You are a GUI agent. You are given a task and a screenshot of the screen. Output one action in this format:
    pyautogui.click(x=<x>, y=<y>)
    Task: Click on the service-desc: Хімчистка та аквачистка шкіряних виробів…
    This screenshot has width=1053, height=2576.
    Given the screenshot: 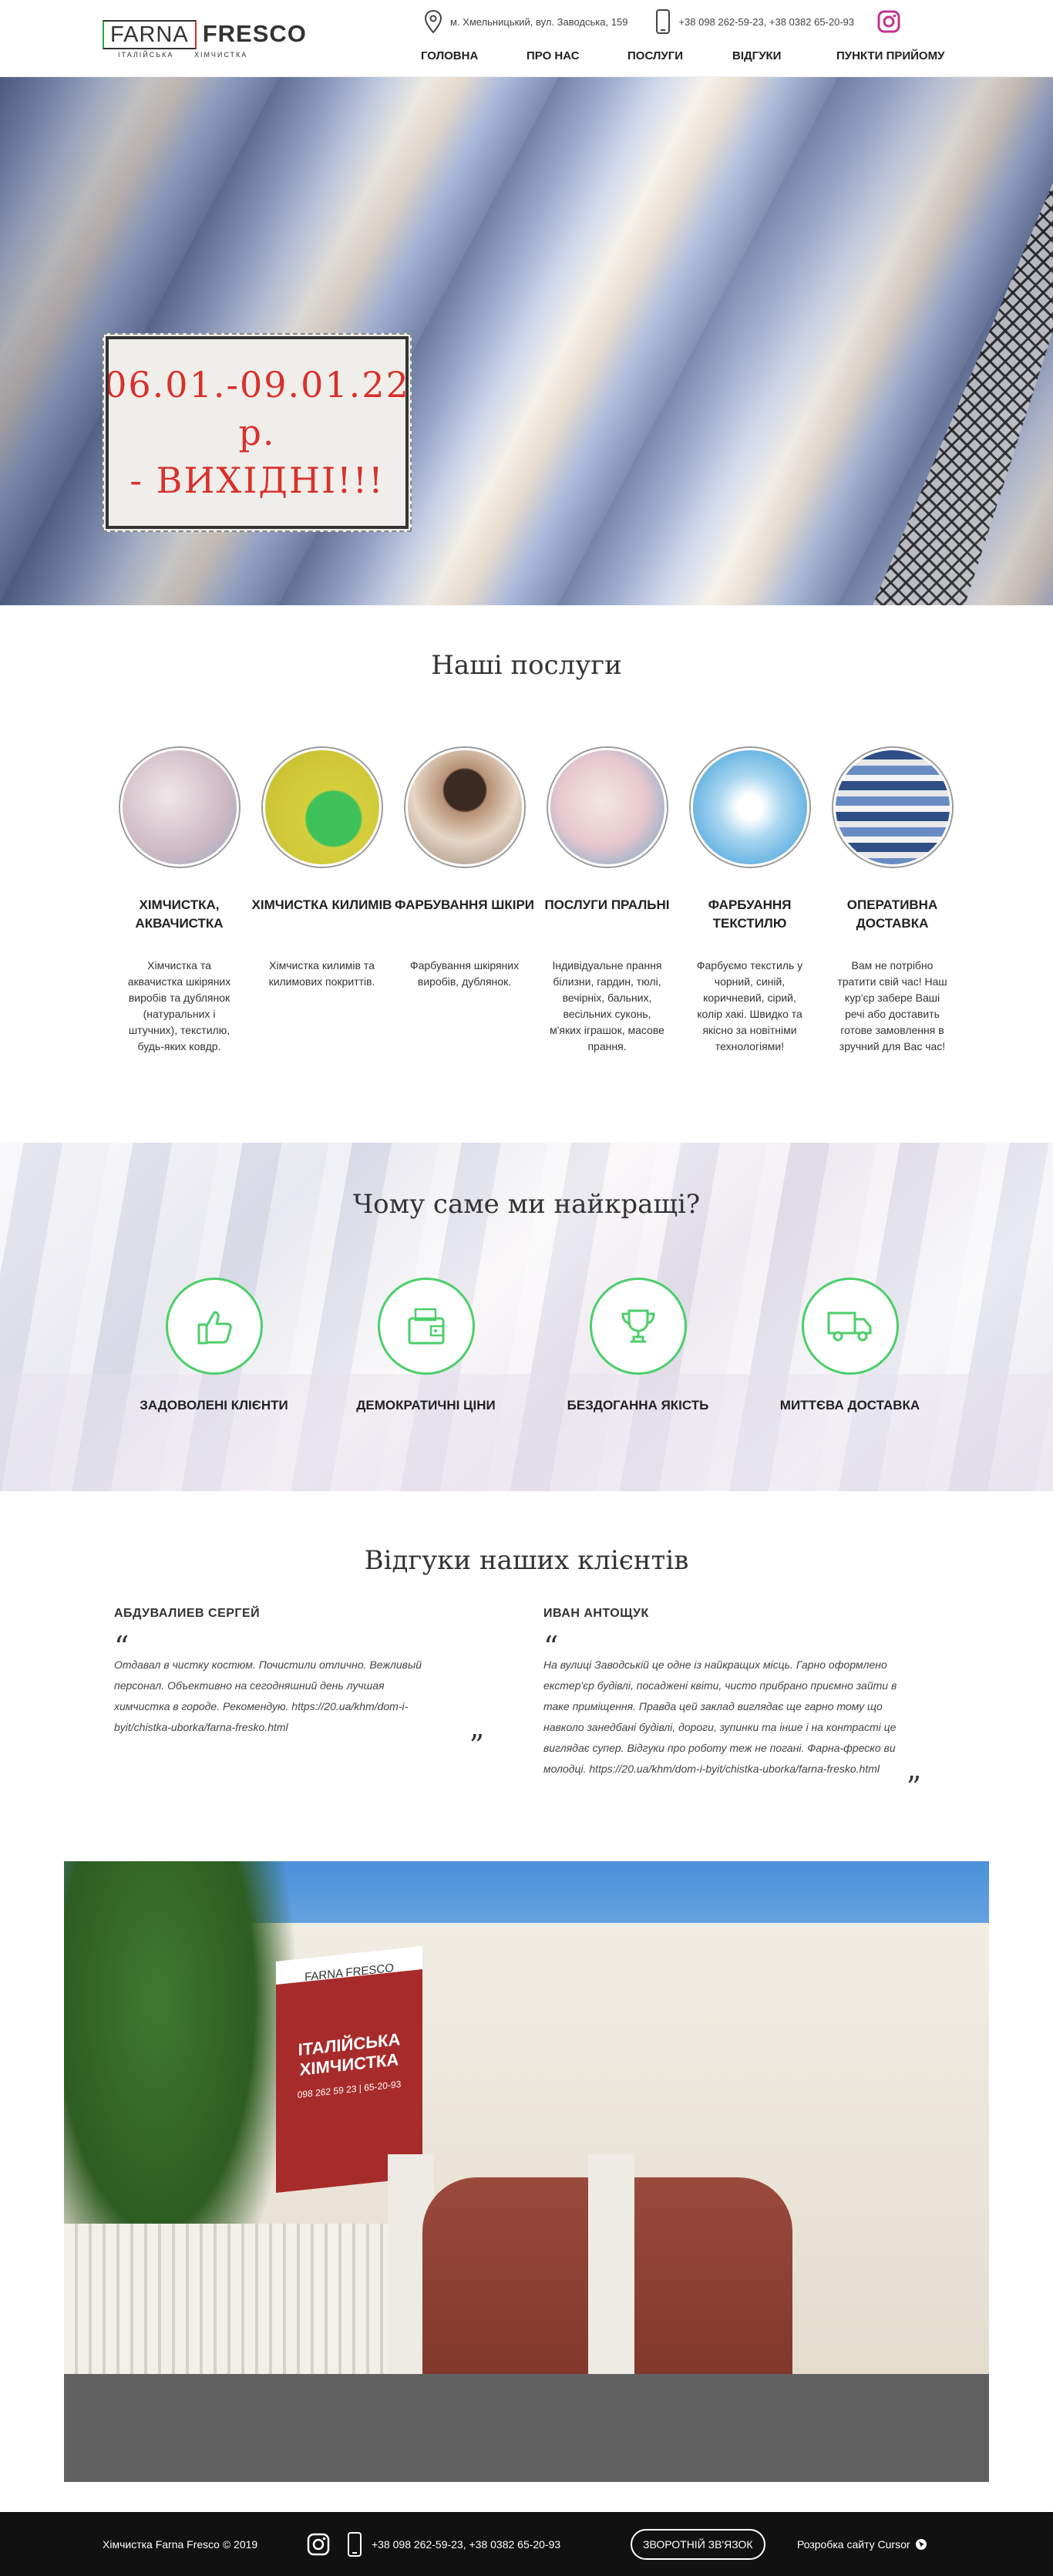 What is the action you would take?
    pyautogui.click(x=179, y=1005)
    